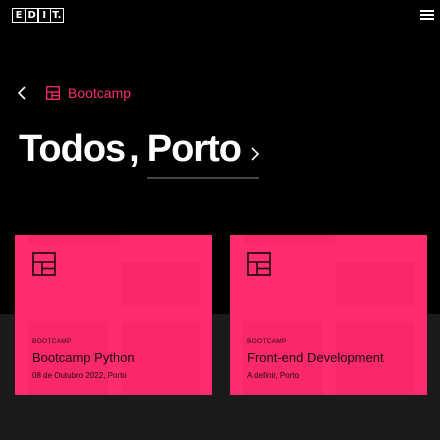 Image resolution: width=440 pixels, height=440 pixels. I want to click on breadcrumb-label: Bootcamp, so click(99, 93).